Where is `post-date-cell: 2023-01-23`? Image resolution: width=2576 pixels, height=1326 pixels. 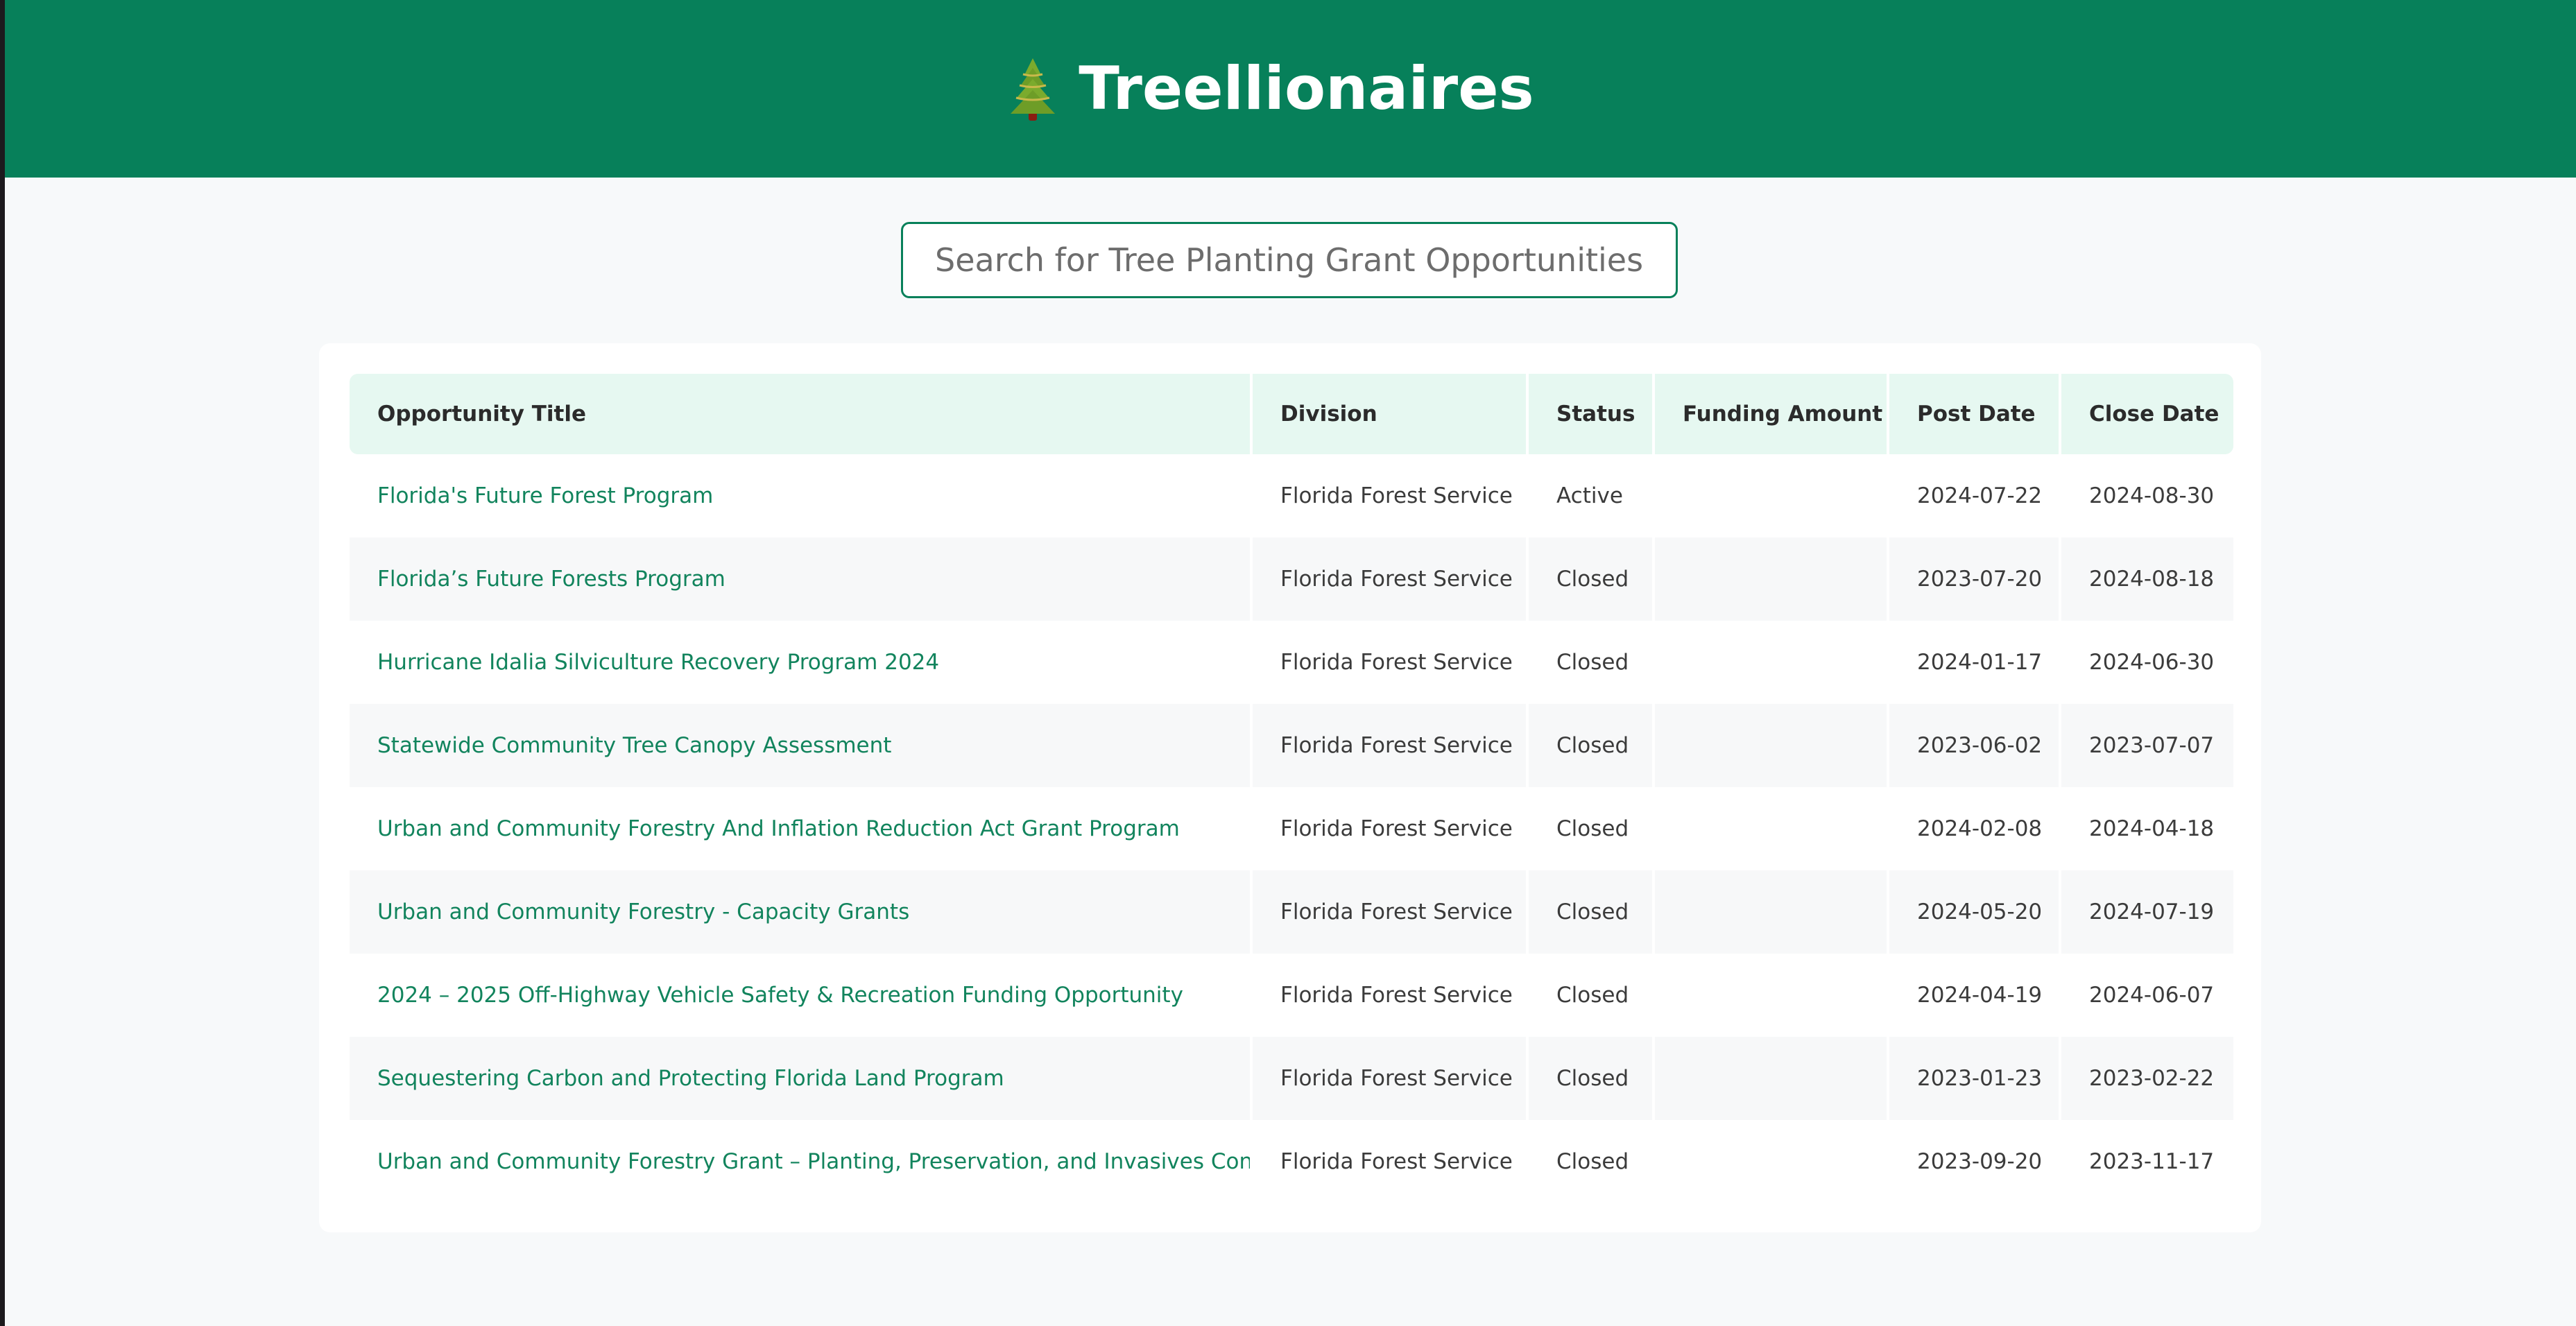 post-date-cell: 2023-01-23 is located at coordinates (1974, 1079).